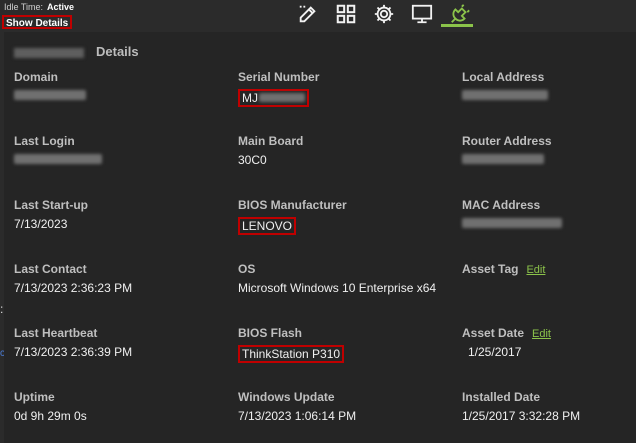  Describe the element at coordinates (36, 77) in the screenshot. I see `field-label: Domain` at that location.